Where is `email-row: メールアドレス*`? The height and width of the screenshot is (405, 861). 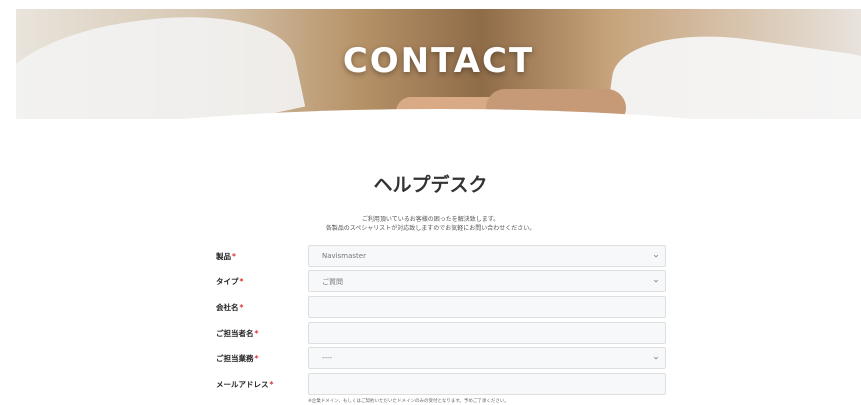
email-row: メールアドレス* is located at coordinates (441, 384).